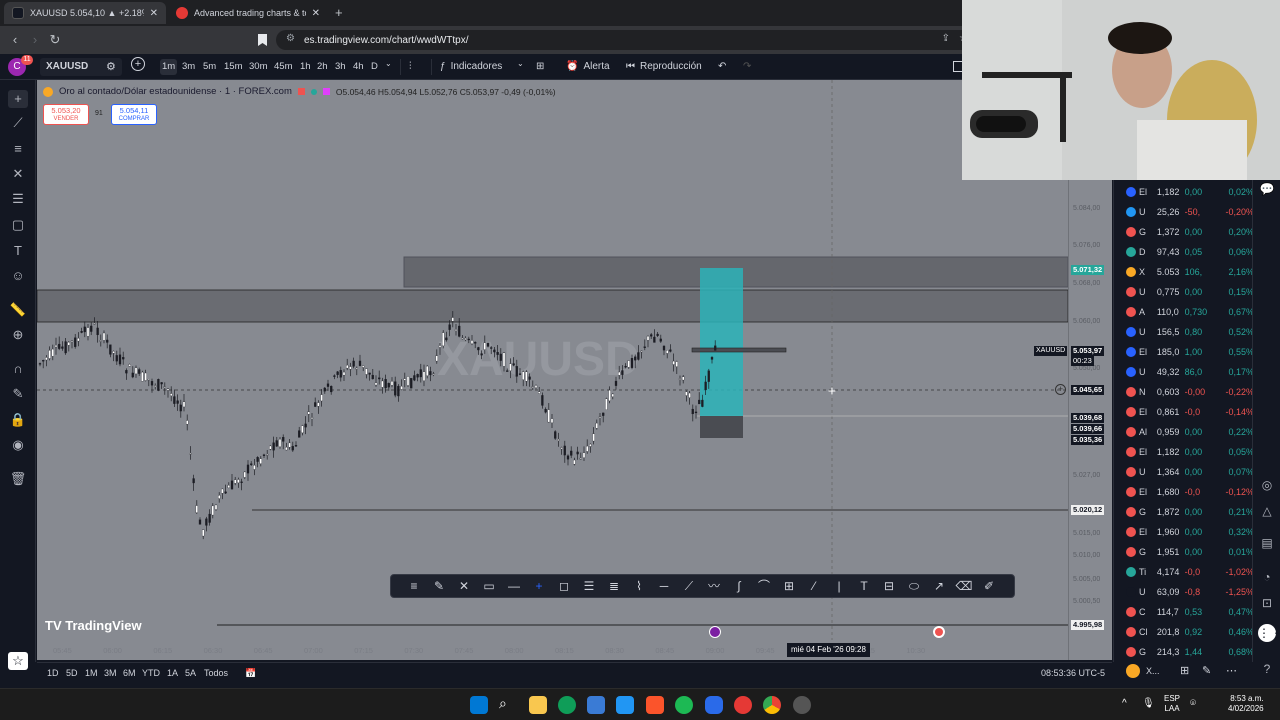 Image resolution: width=1280 pixels, height=720 pixels. I want to click on callout-icon: ◻, so click(564, 586).